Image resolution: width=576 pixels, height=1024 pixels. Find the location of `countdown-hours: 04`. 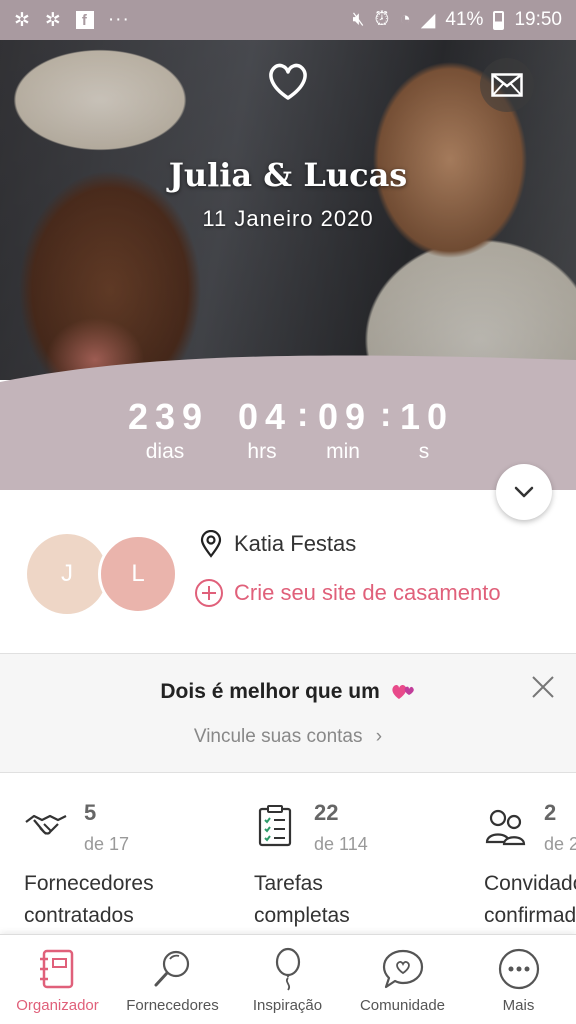

countdown-hours: 04 is located at coordinates (265, 416).